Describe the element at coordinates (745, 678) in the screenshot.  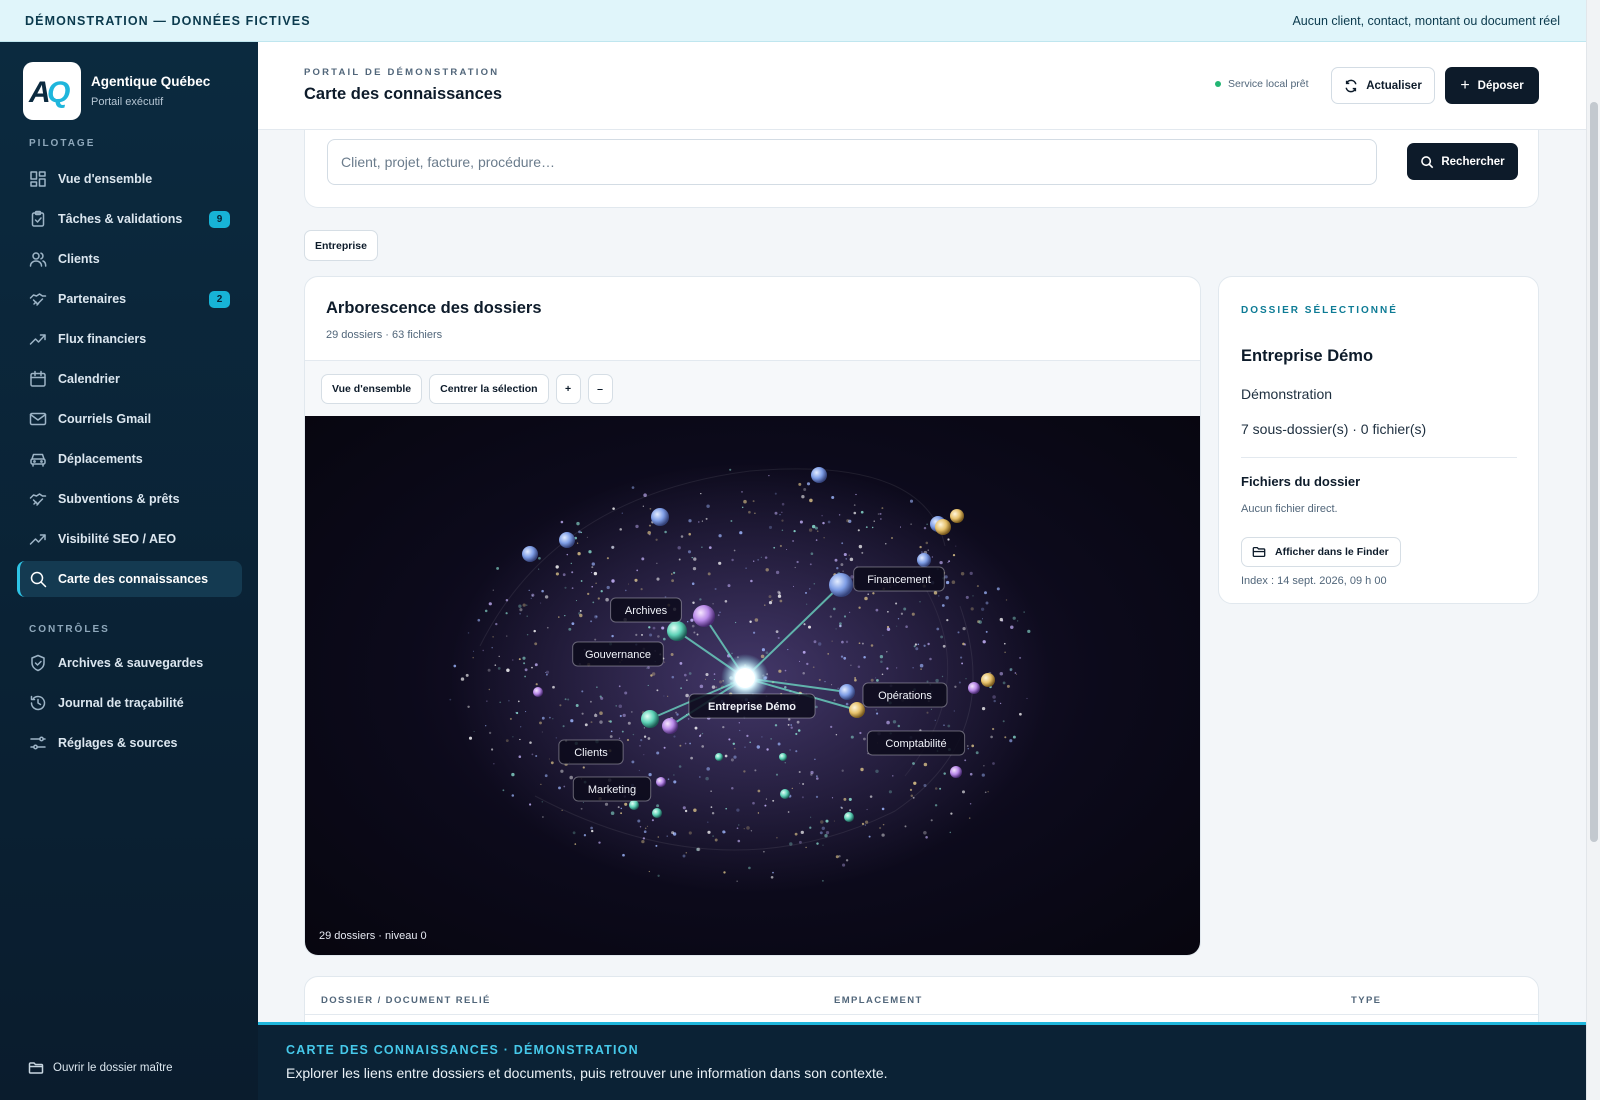
I see `center-node` at that location.